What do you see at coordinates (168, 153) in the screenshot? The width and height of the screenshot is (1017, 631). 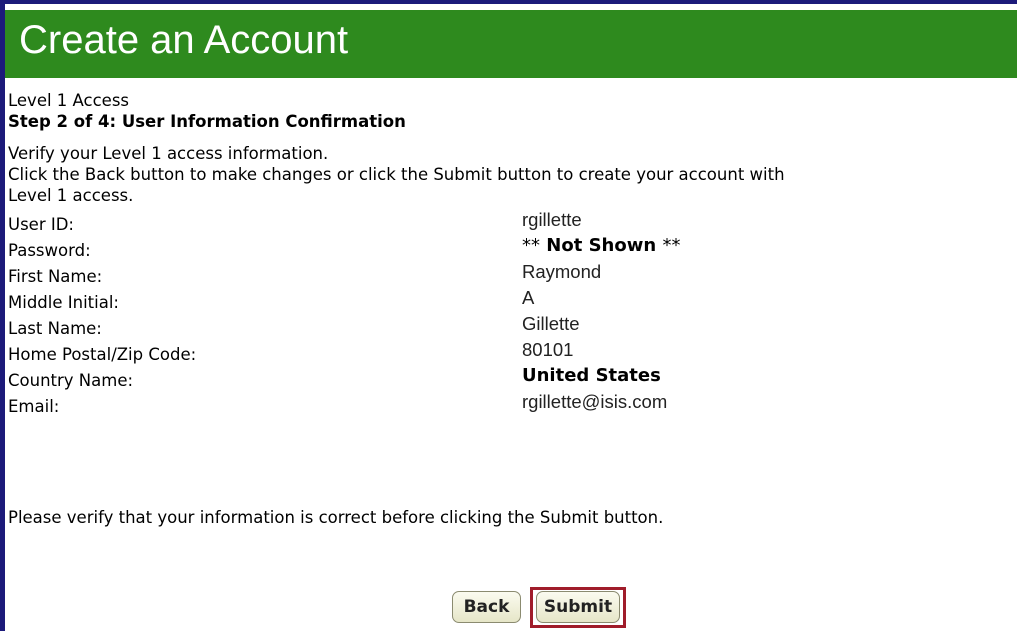 I see `instruction-text-1: Verify your Level 1 access information.` at bounding box center [168, 153].